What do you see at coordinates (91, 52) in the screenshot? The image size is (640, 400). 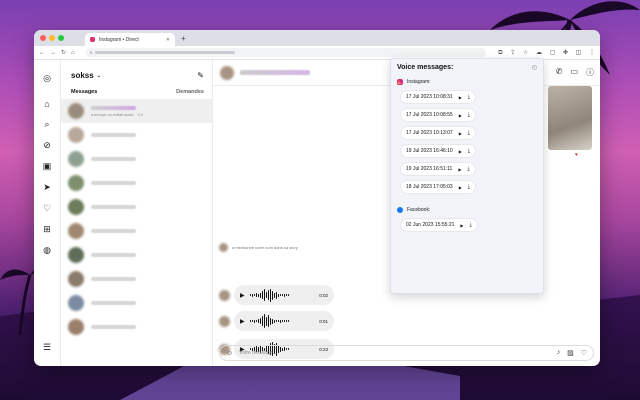 I see `site-info-icon: ●` at bounding box center [91, 52].